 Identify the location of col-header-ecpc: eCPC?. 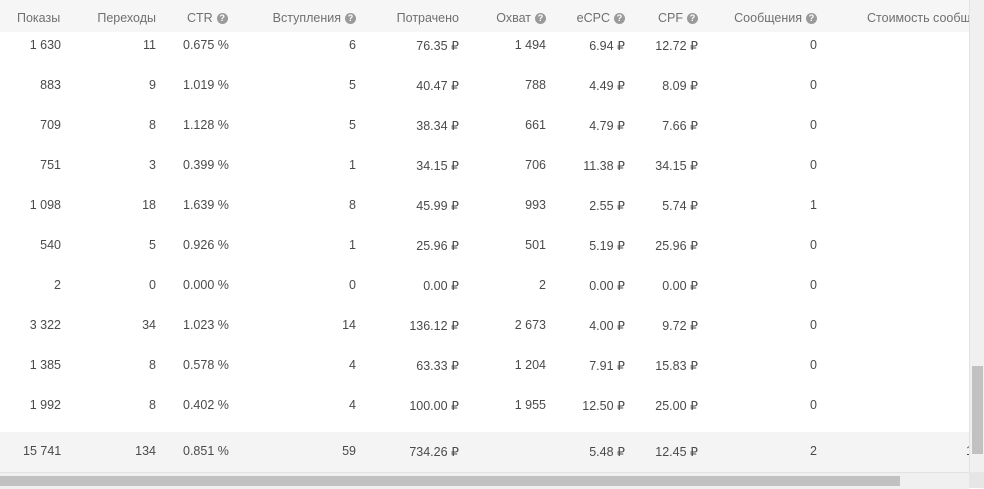
(601, 18).